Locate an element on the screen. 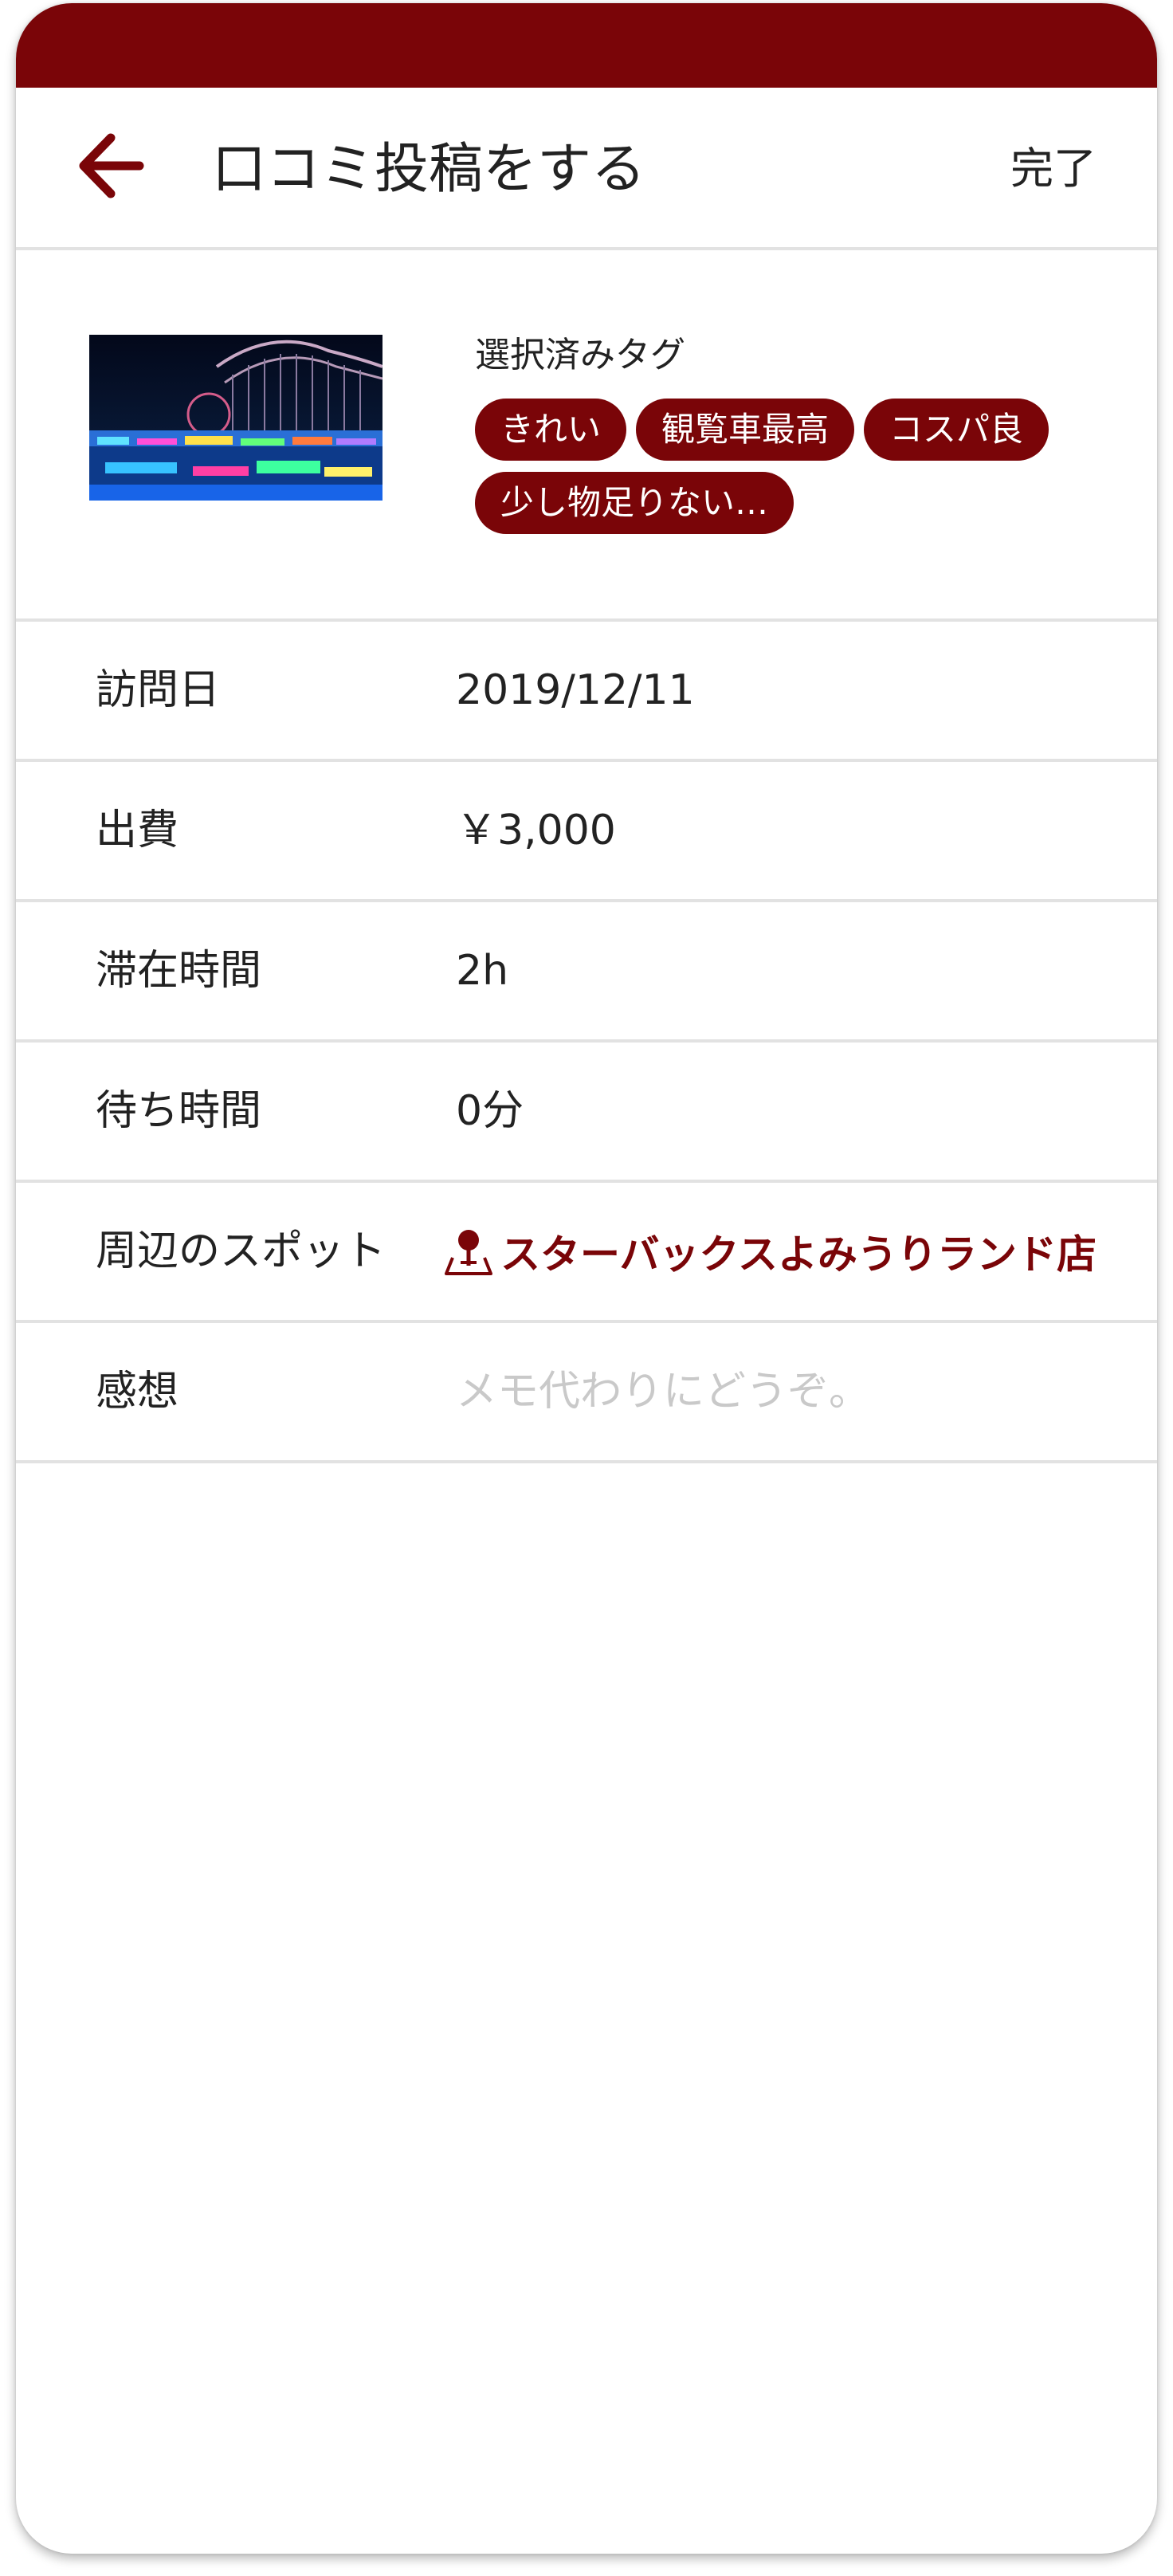 The width and height of the screenshot is (1173, 2576). impression-label: 感想 is located at coordinates (137, 1392).